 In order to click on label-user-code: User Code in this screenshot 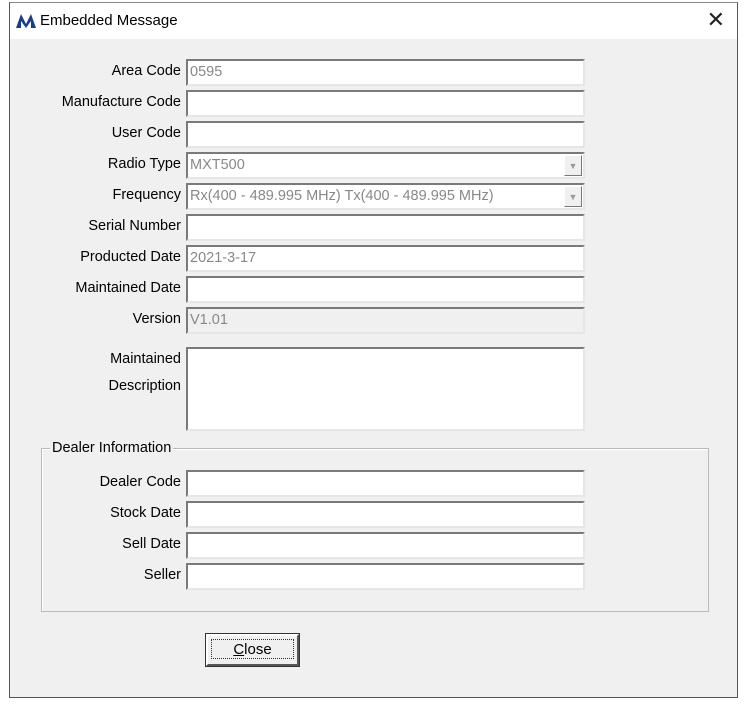, I will do `click(146, 133)`.